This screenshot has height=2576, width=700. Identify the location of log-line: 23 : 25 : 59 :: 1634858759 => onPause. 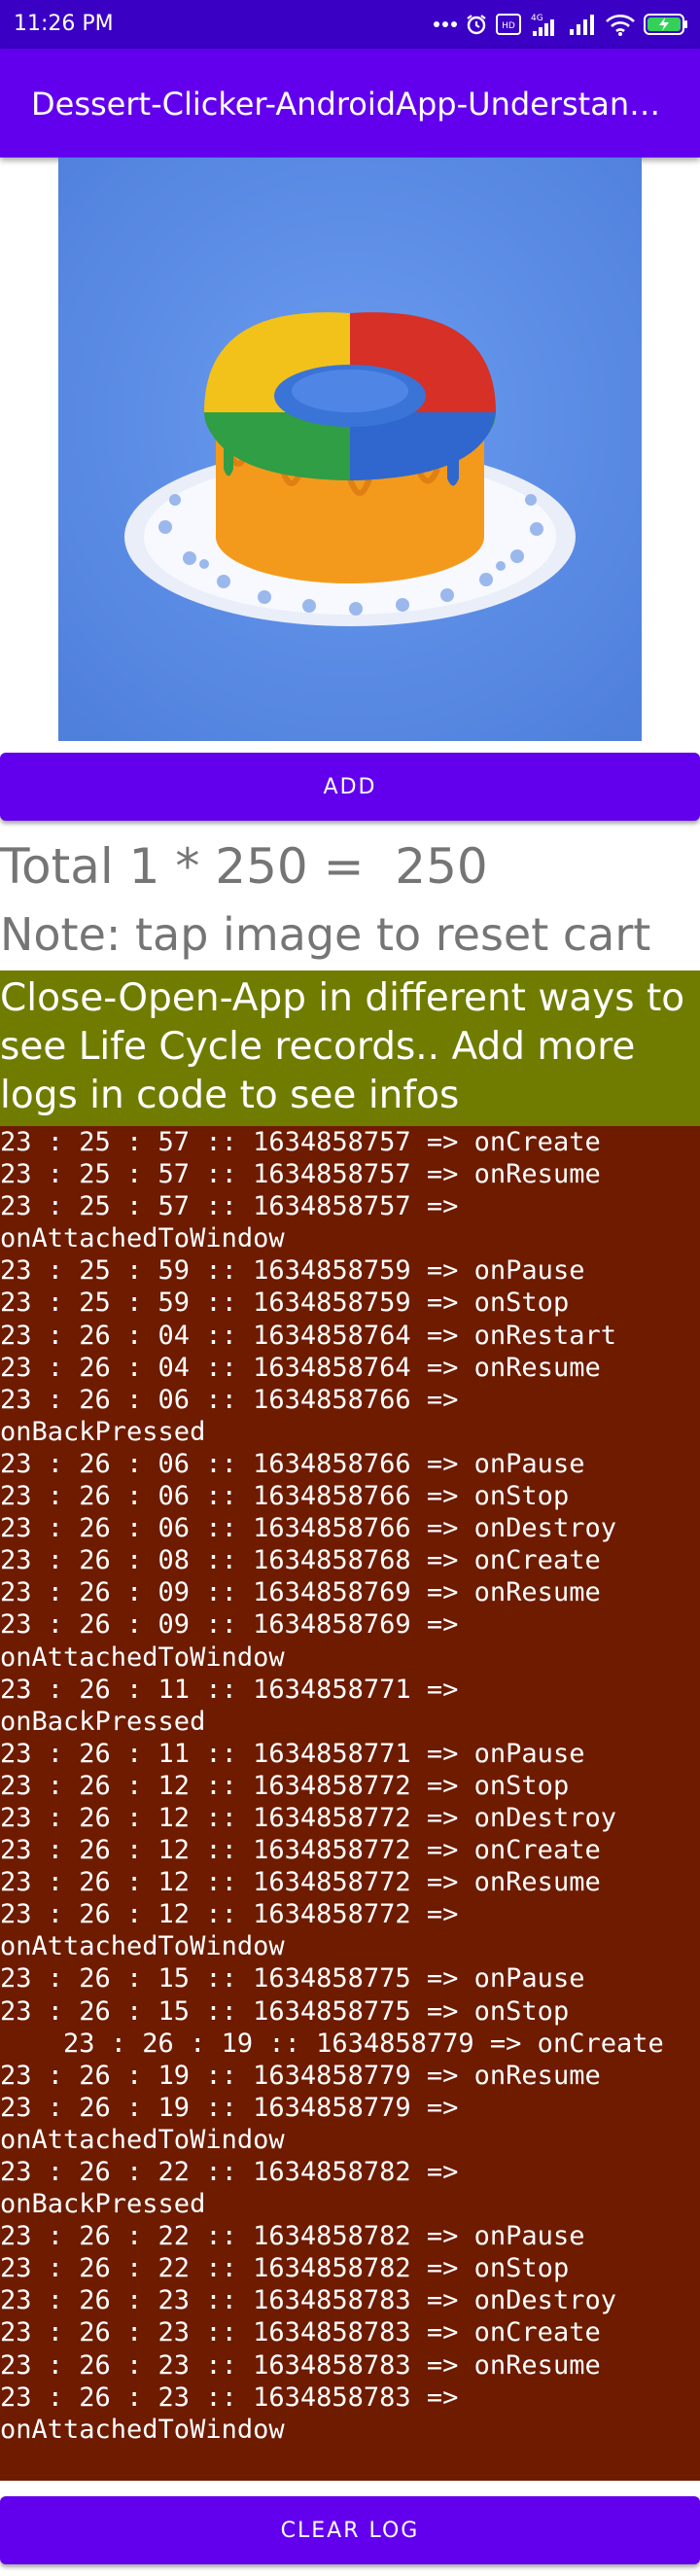
(292, 1271).